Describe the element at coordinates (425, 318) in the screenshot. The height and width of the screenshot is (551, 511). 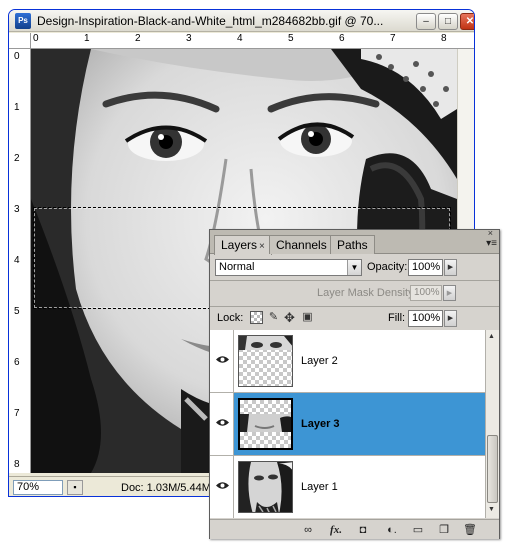
I see `fill-input: 100%` at that location.